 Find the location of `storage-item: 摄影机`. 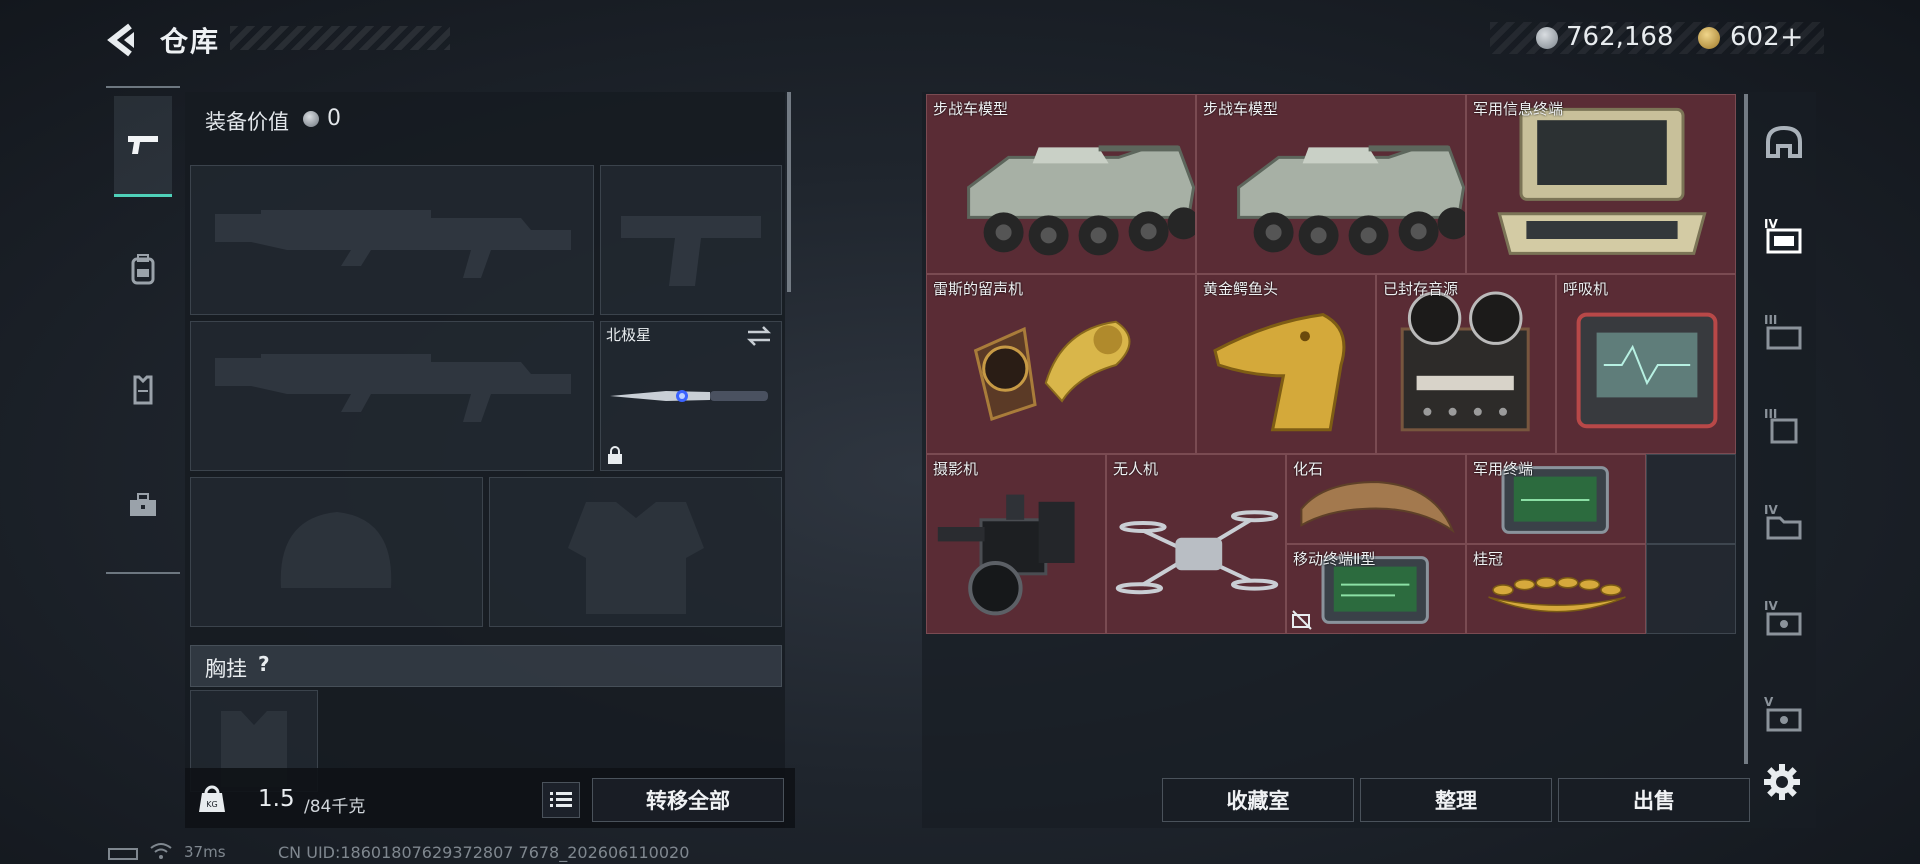

storage-item: 摄影机 is located at coordinates (1016, 544).